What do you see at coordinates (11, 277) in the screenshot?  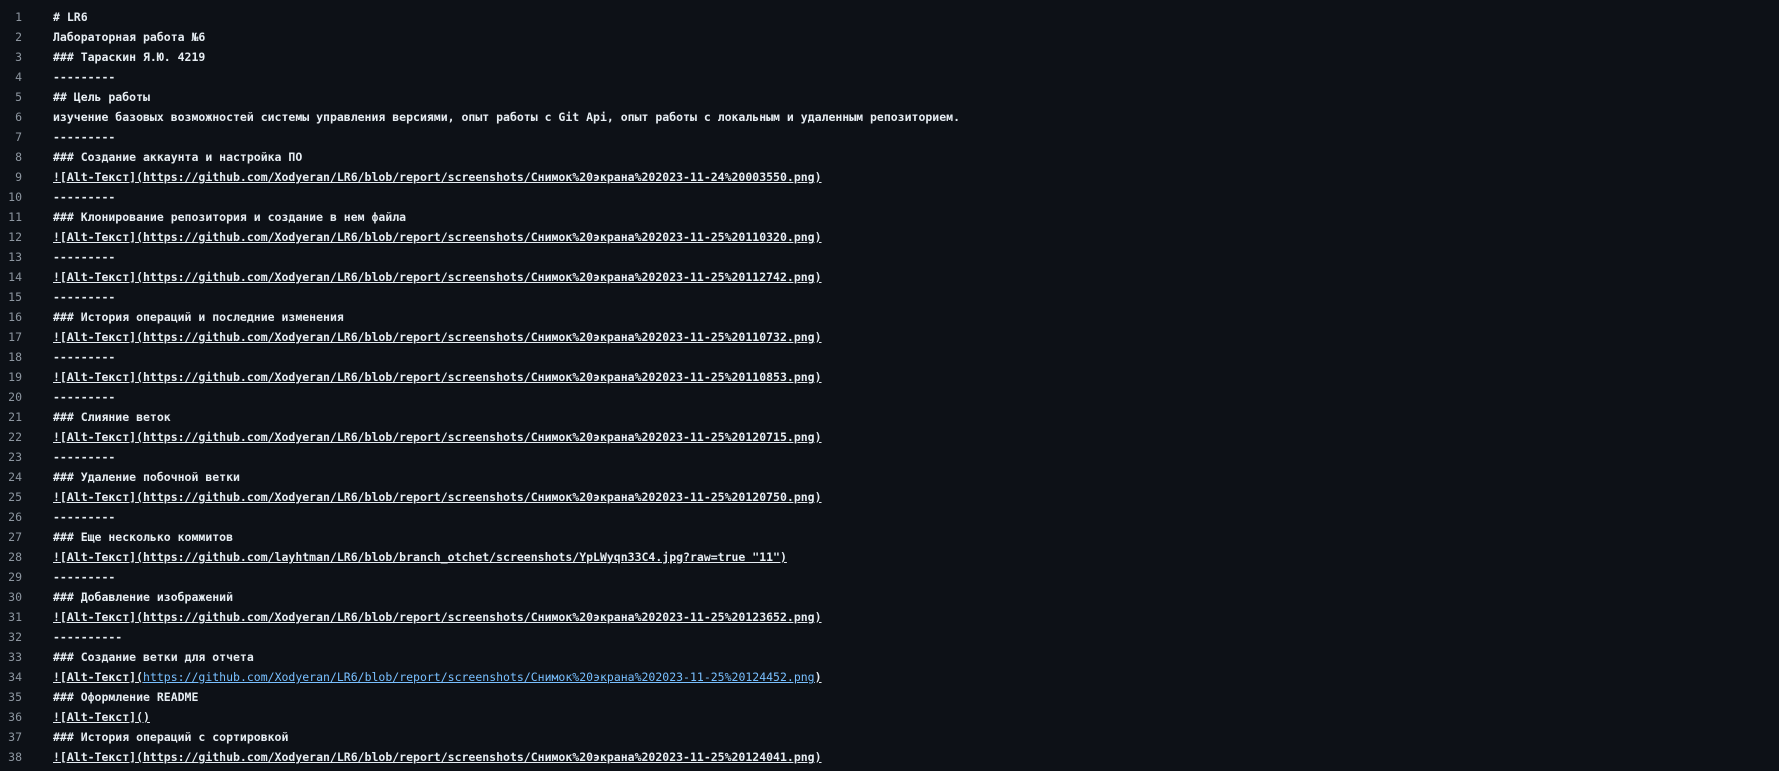 I see `line-number: 14` at bounding box center [11, 277].